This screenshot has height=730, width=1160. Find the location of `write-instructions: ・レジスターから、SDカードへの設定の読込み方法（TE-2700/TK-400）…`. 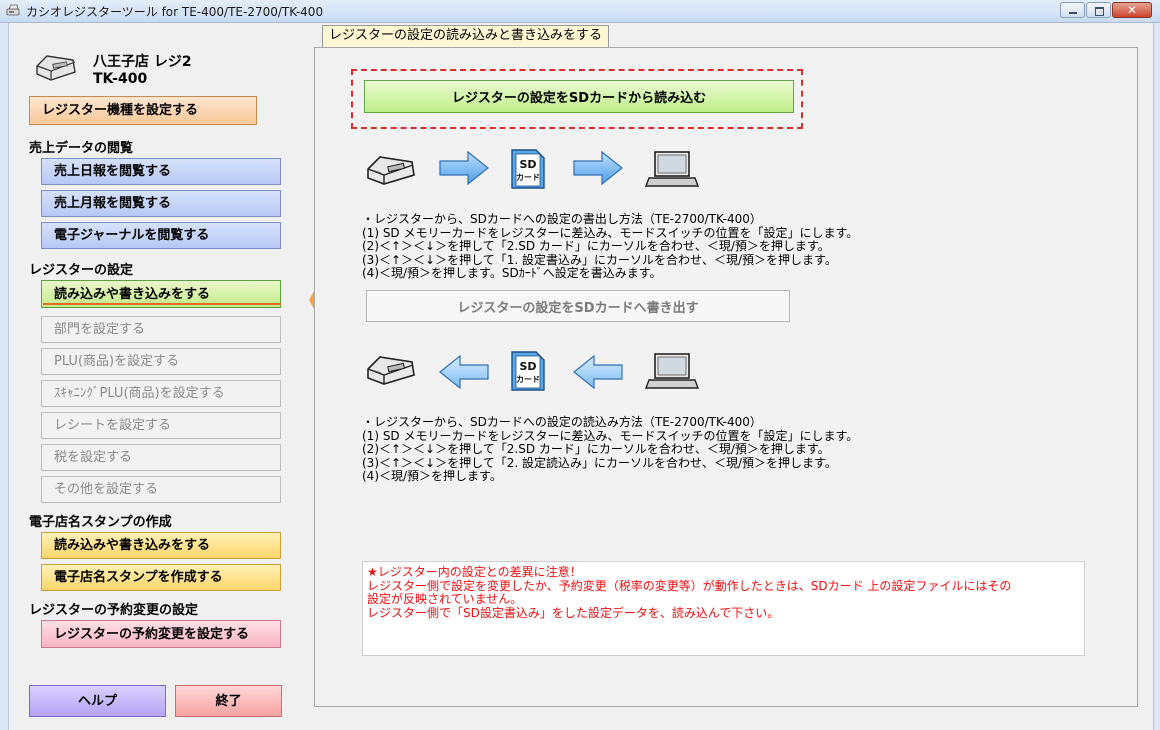

write-instructions: ・レジスターから、SDカードへの設定の読込み方法（TE-2700/TK-400）… is located at coordinates (610, 449).